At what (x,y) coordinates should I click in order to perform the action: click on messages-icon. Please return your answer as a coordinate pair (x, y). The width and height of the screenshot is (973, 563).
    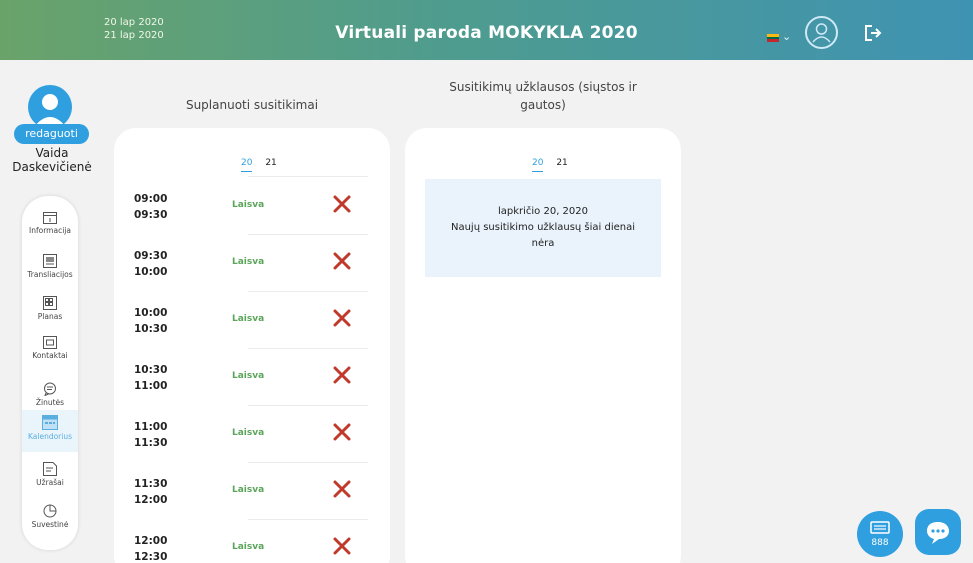
    Looking at the image, I should click on (50, 389).